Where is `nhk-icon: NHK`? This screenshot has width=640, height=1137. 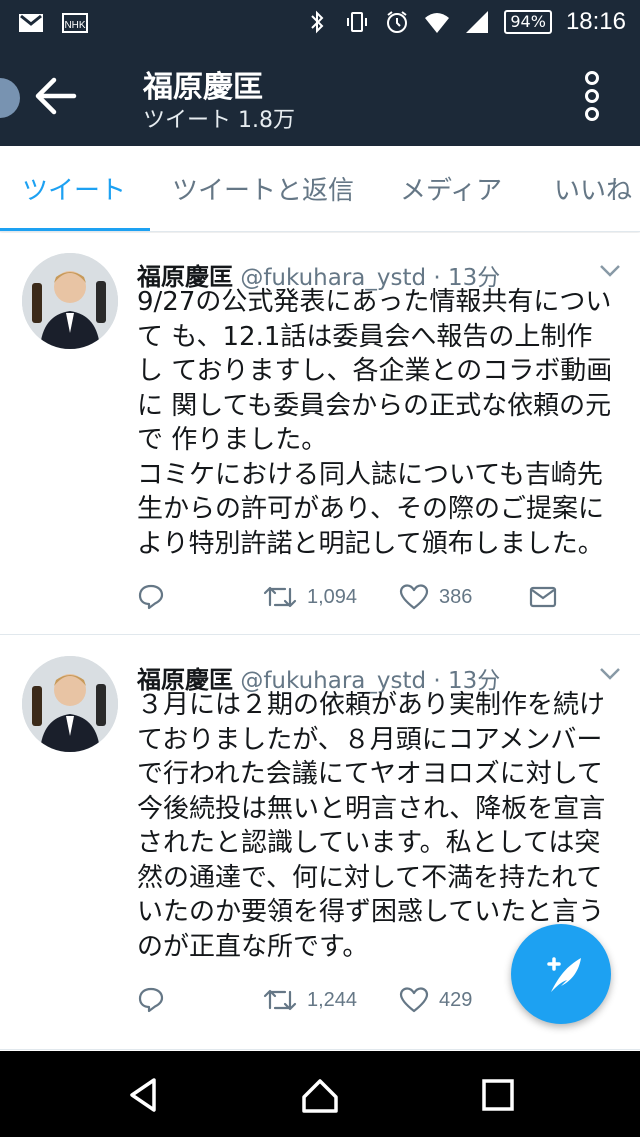 nhk-icon: NHK is located at coordinates (75, 23).